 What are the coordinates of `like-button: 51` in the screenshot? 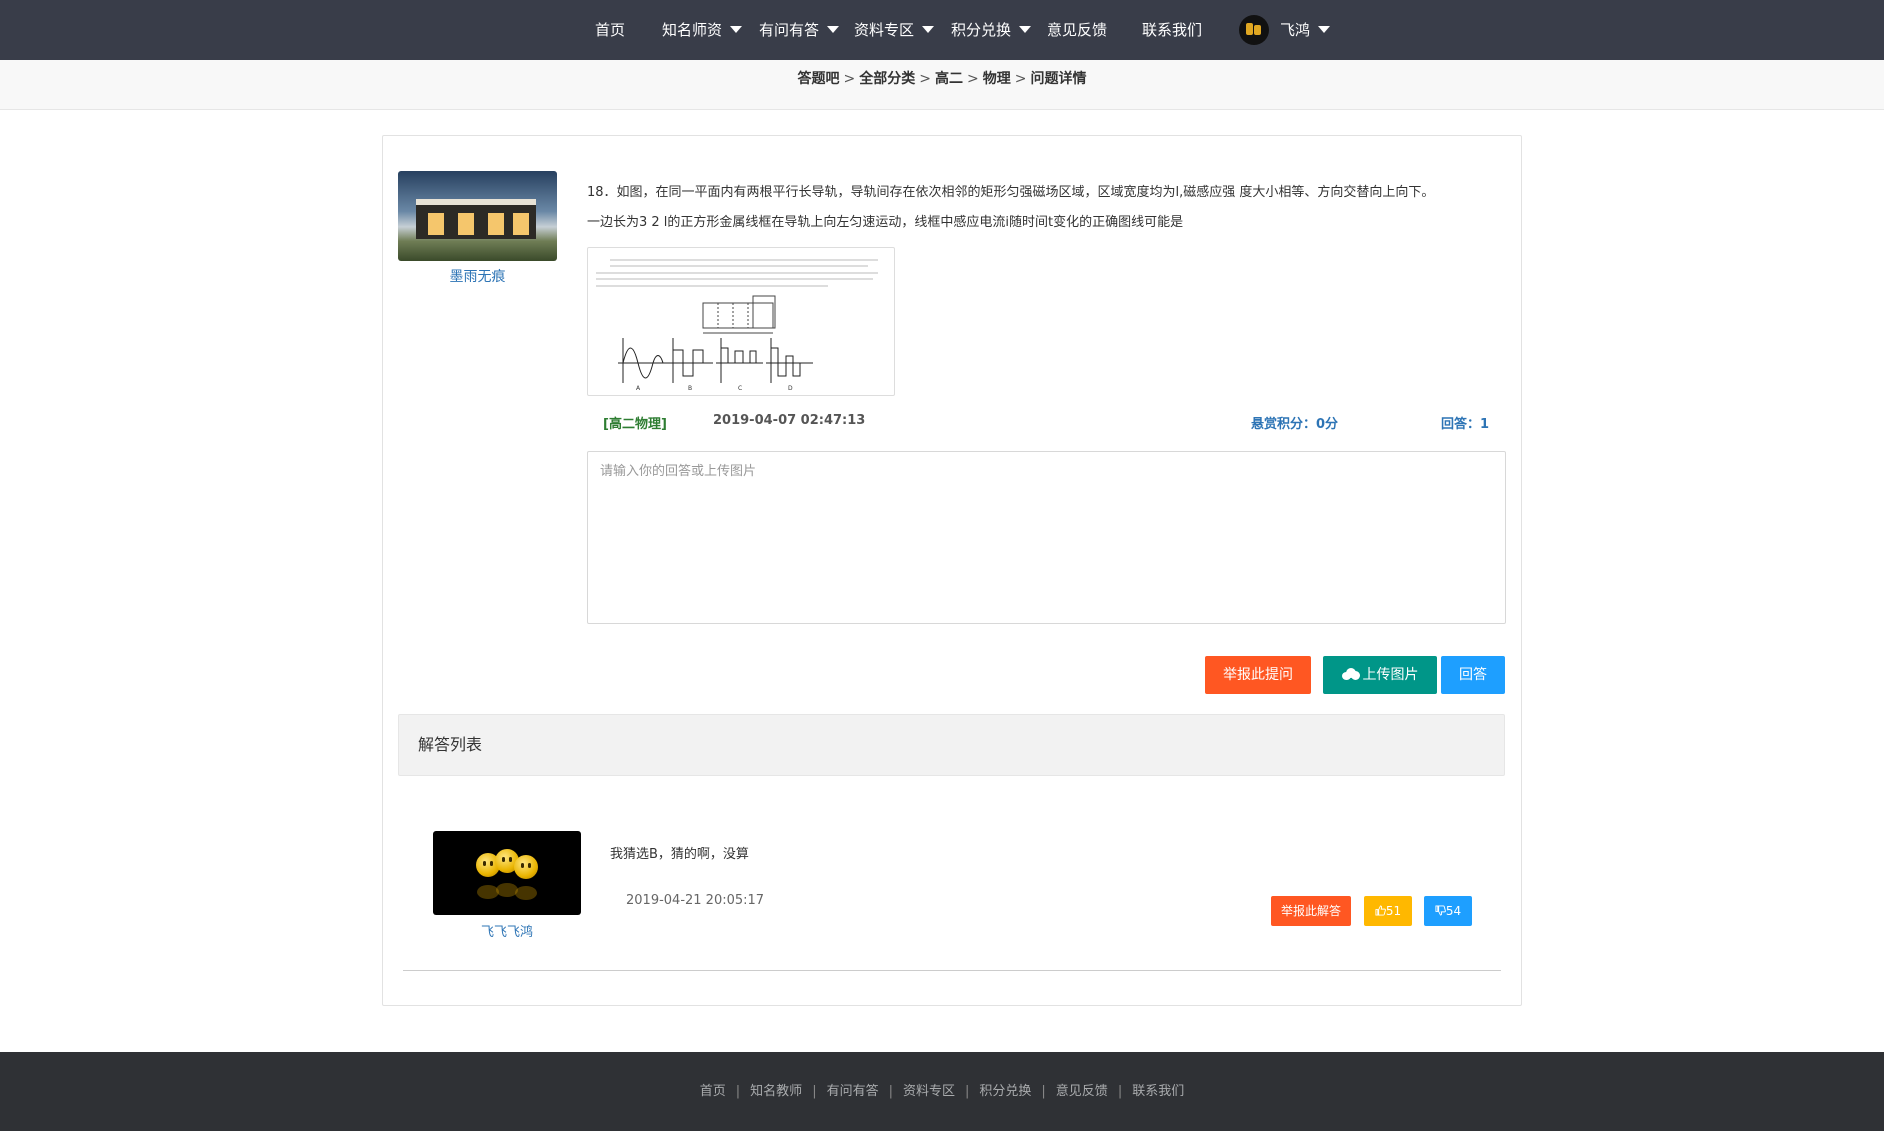 It's located at (1388, 911).